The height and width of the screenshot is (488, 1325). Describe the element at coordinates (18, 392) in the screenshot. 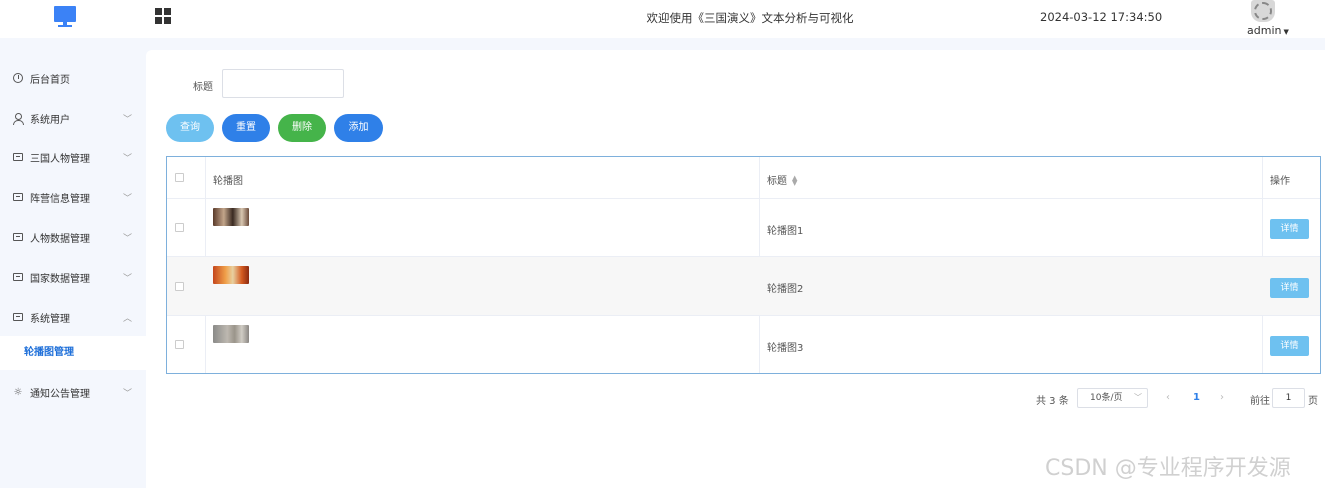

I see `spinner-icon: ☼` at that location.